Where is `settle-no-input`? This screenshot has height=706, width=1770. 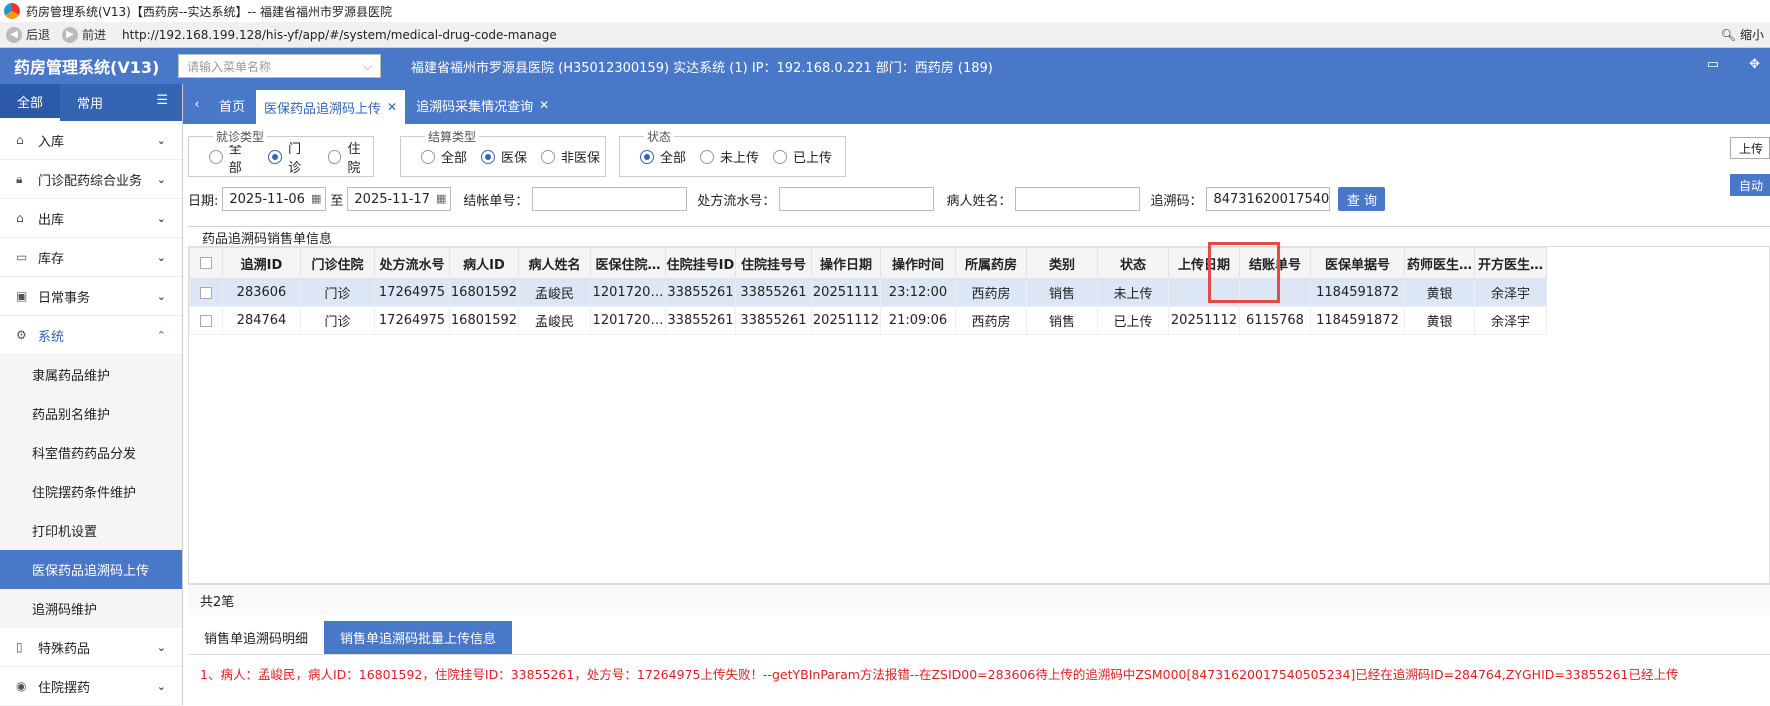
settle-no-input is located at coordinates (610, 199).